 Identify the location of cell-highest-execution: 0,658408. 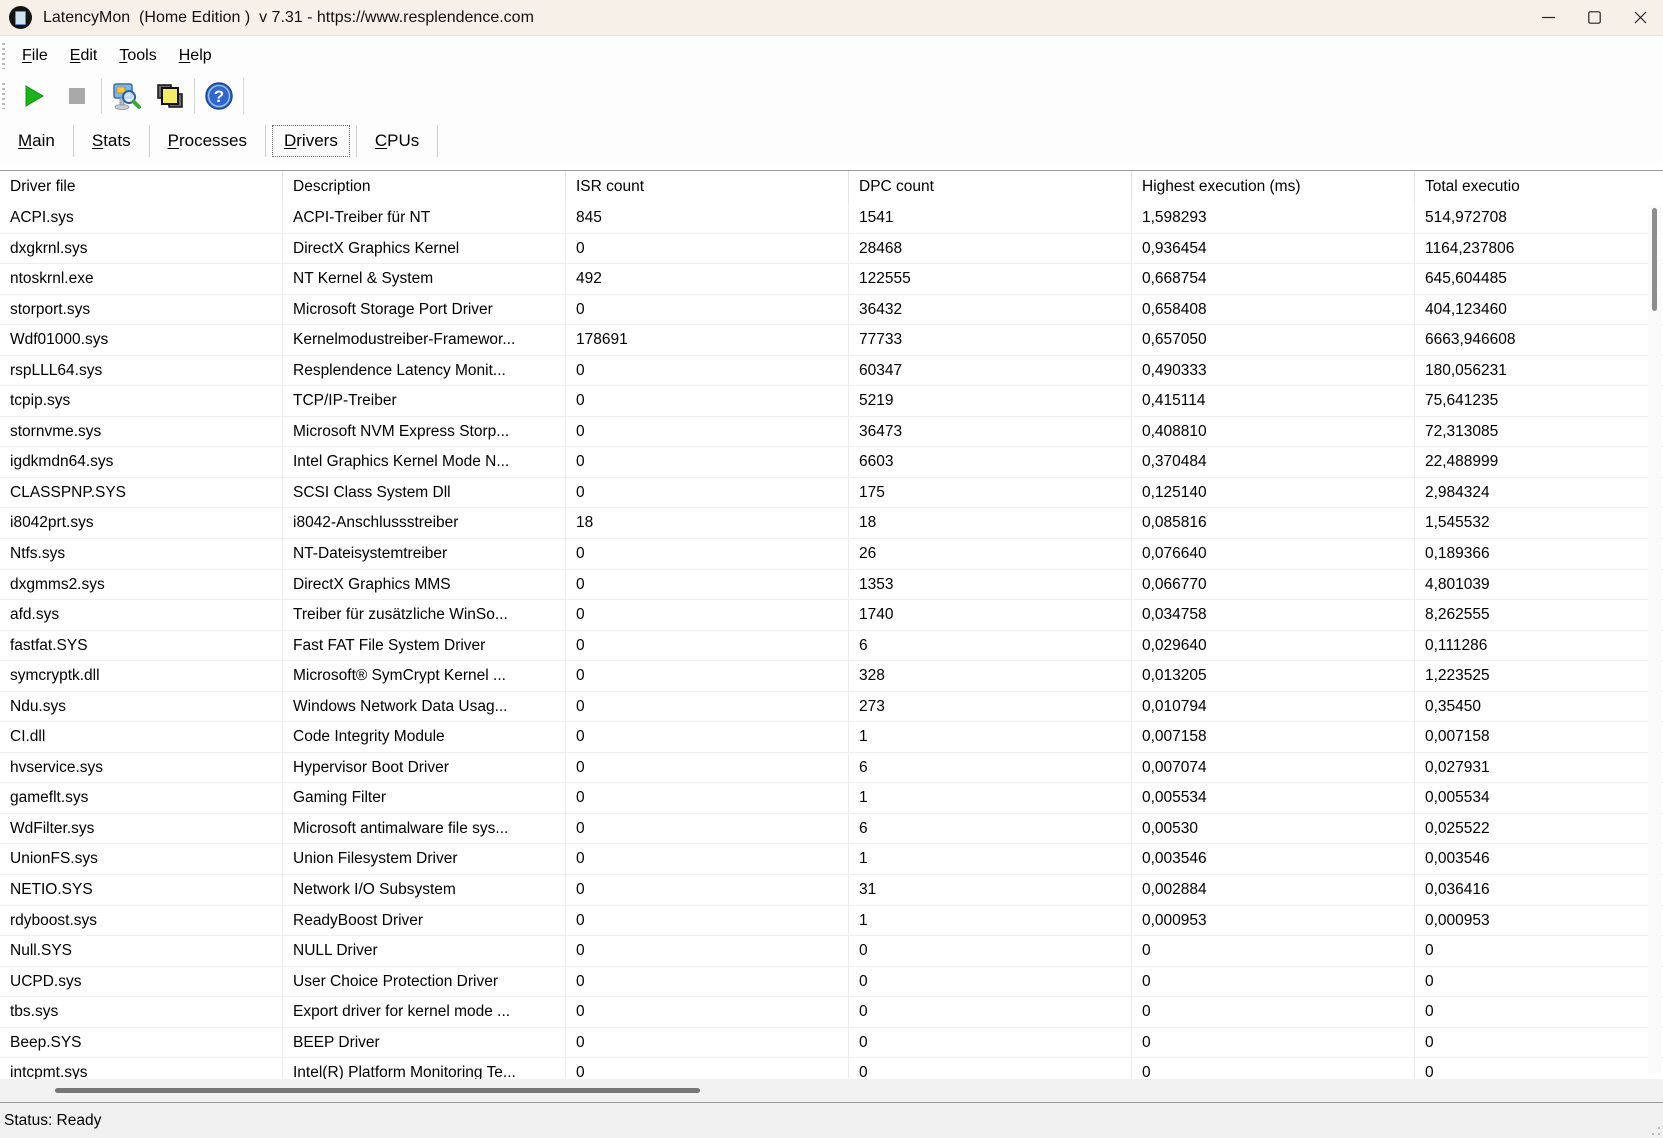
(1273, 309).